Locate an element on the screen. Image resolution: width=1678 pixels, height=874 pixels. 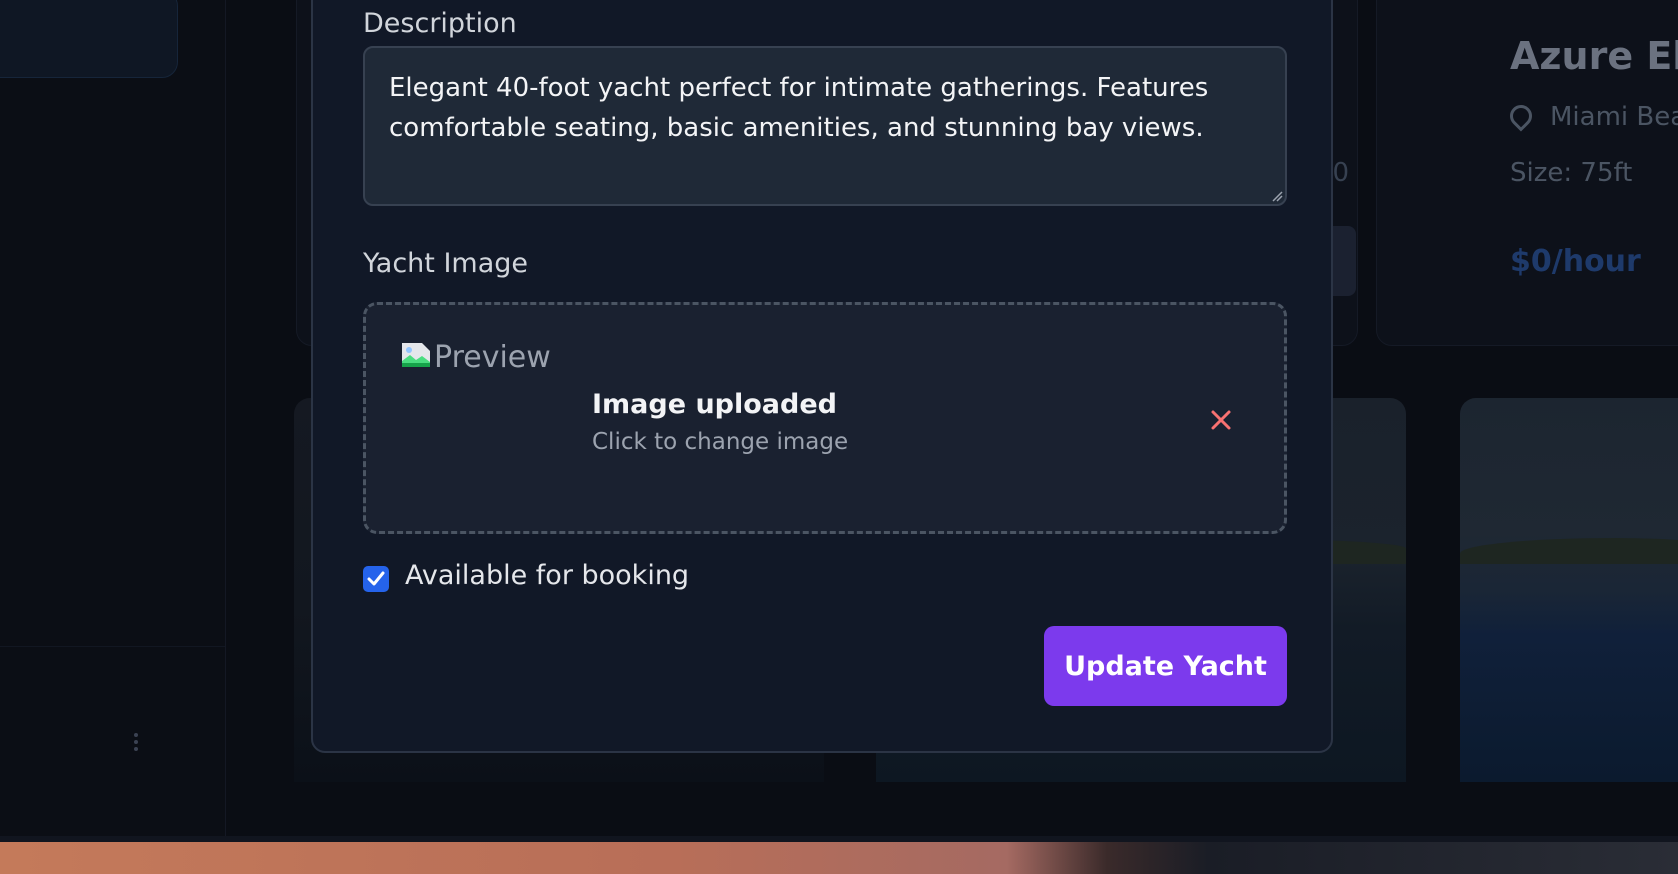
background-divider is located at coordinates (112, 646).